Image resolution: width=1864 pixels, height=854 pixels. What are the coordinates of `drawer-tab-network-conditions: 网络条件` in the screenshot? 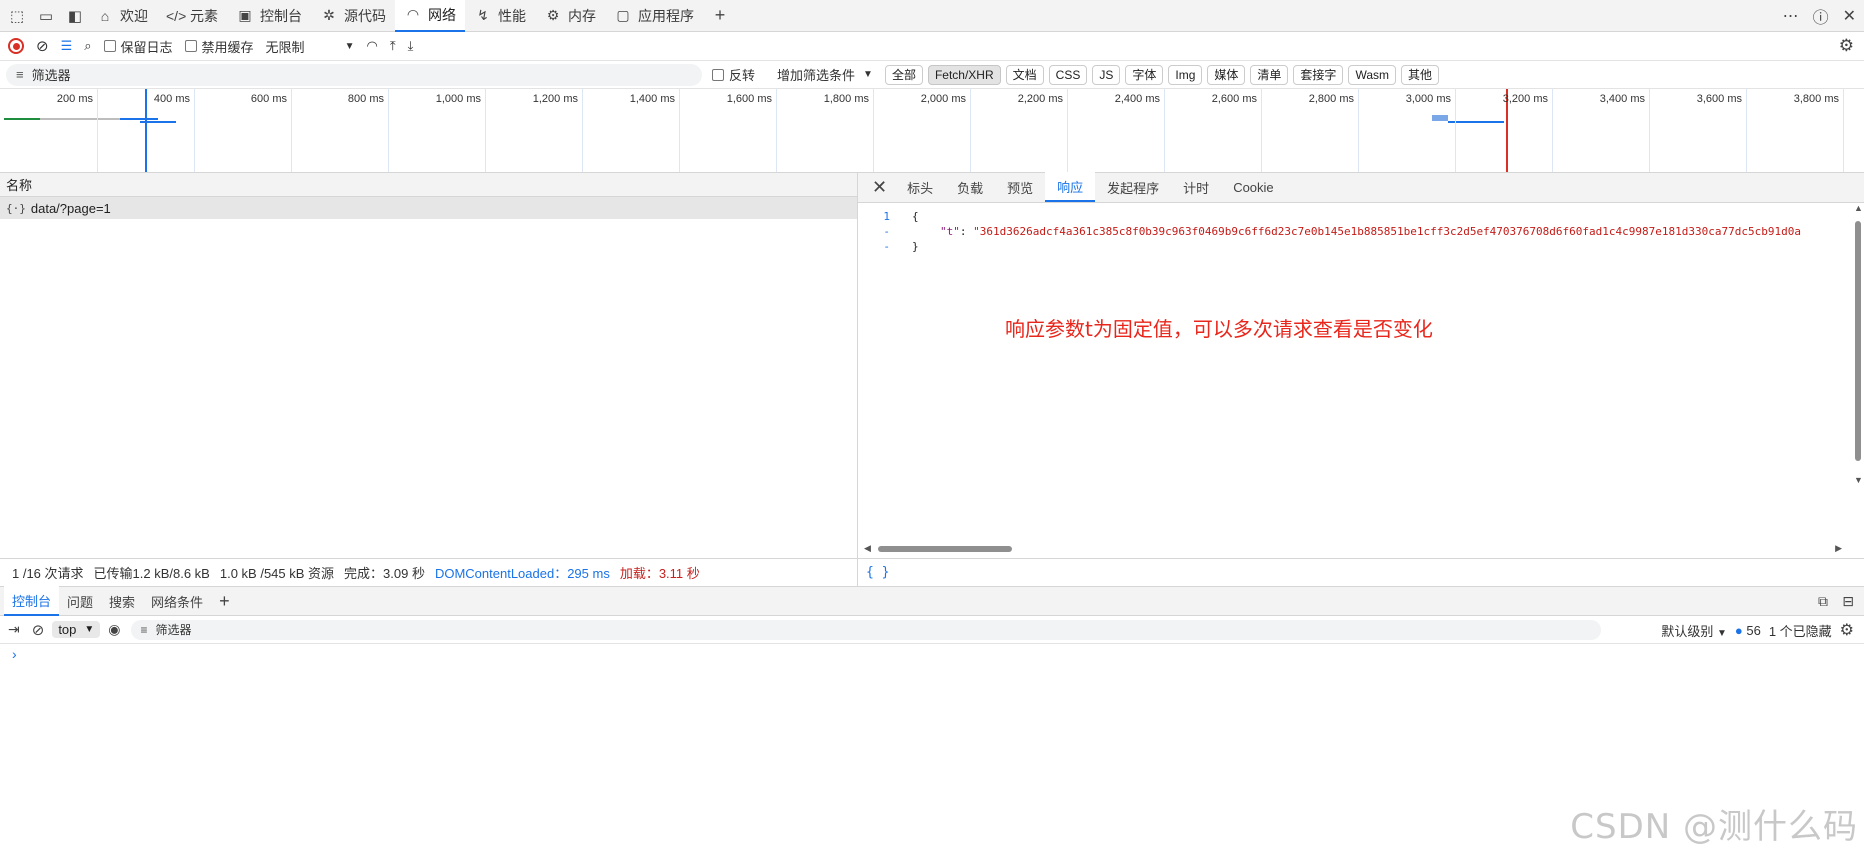 It's located at (177, 601).